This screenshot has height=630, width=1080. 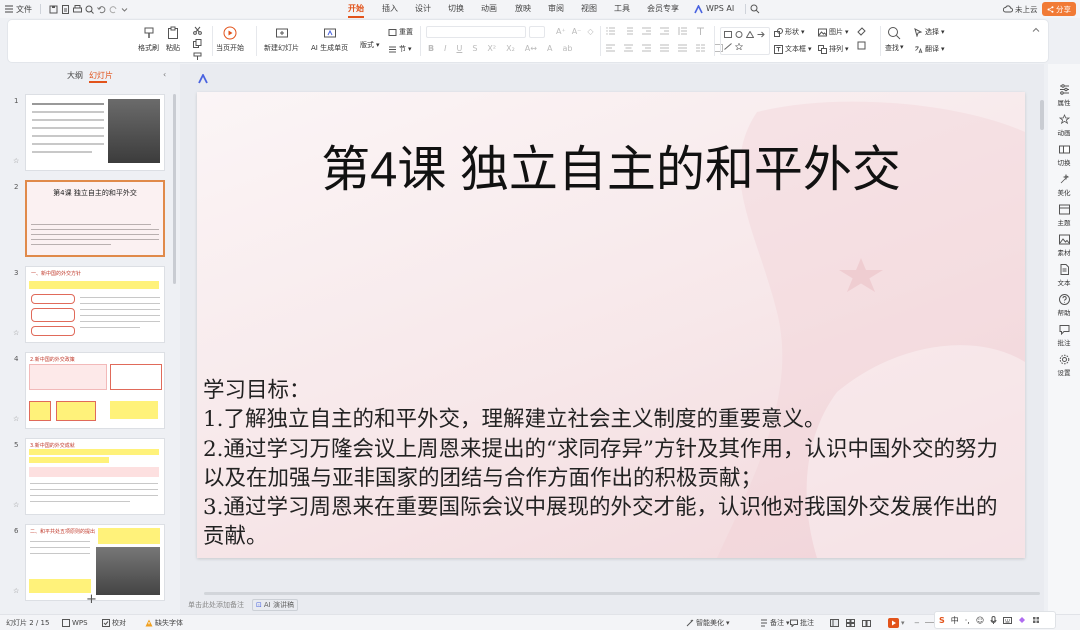 I want to click on arrow-shape-icon, so click(x=761, y=35).